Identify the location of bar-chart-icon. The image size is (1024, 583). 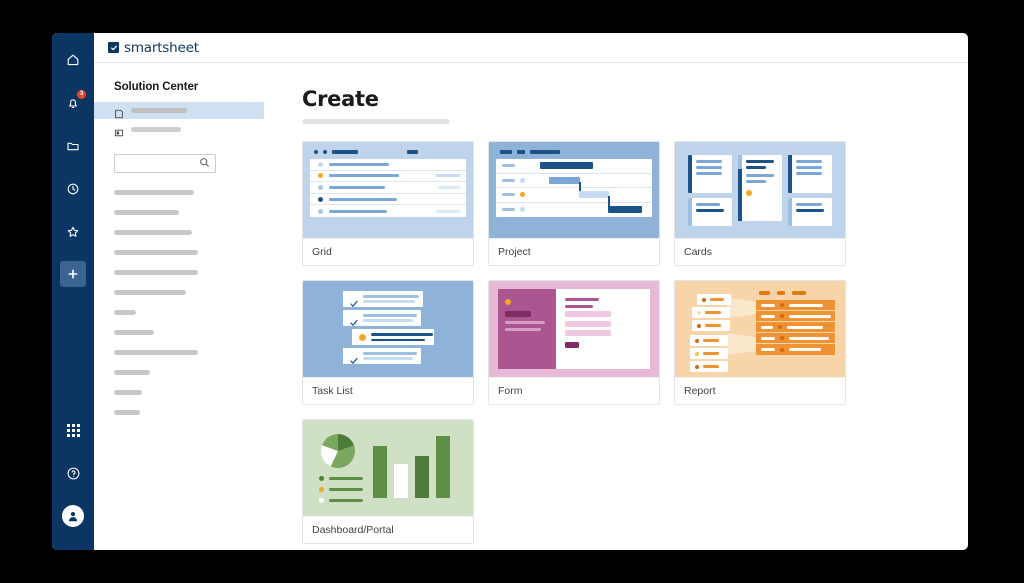
(411, 467).